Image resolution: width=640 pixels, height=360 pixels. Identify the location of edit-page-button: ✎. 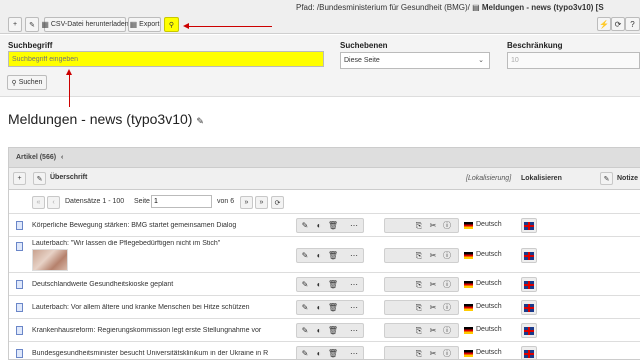
(32, 24).